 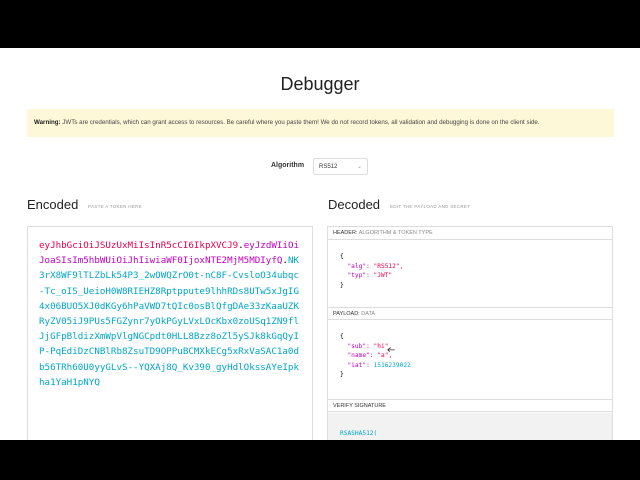 I want to click on payload-section-sub: DATA, so click(x=368, y=314).